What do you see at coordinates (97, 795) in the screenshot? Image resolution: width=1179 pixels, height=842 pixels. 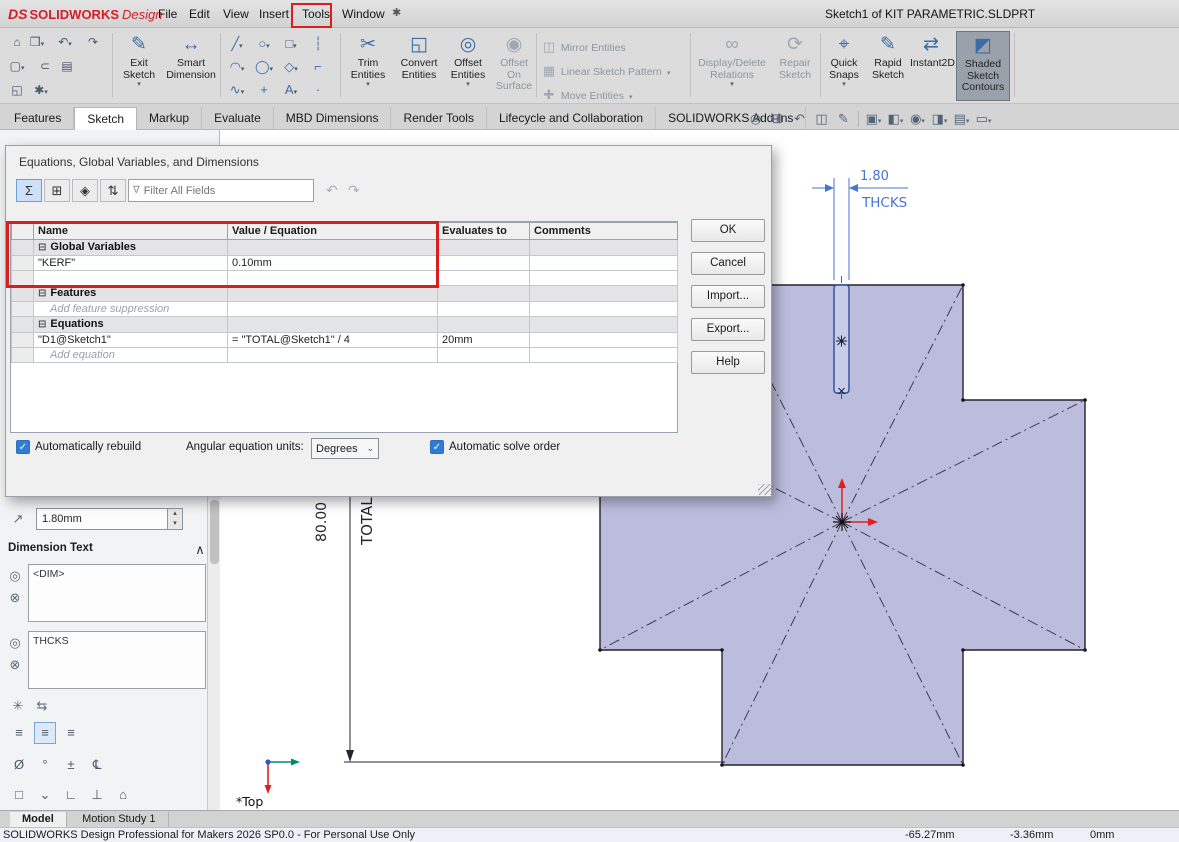 I see `perpendicular-symbol-button: ⊥` at bounding box center [97, 795].